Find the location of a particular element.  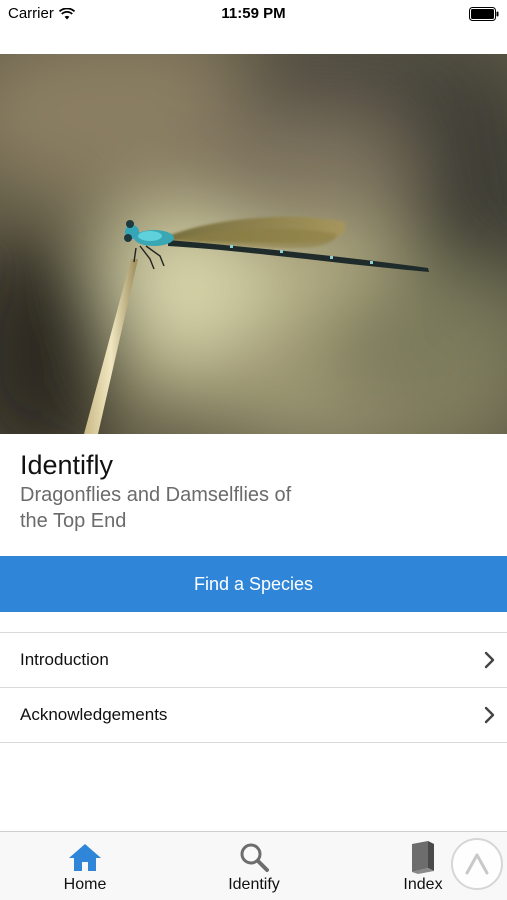

app-title: Identifly is located at coordinates (67, 465).